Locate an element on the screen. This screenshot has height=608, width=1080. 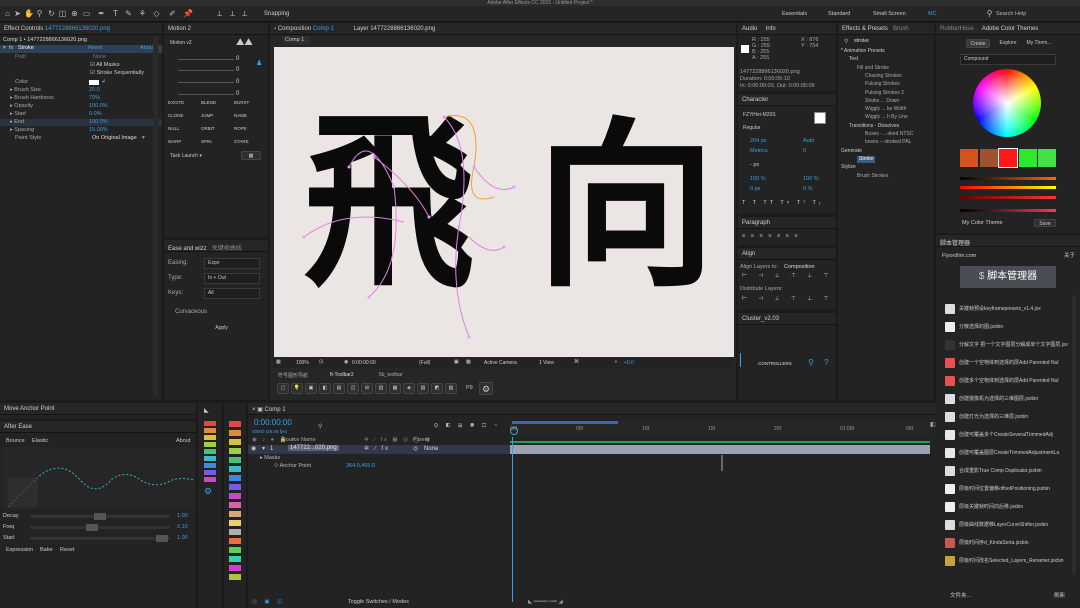
tb2-icon-9: ▦ is located at coordinates (395, 388).